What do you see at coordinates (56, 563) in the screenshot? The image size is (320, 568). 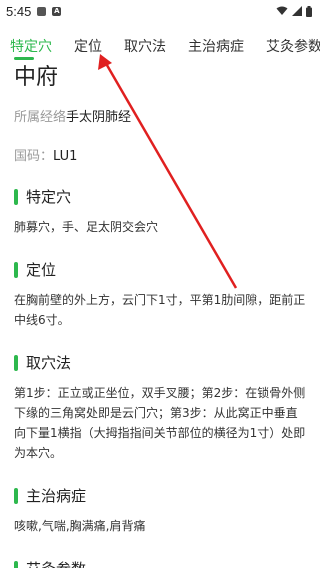 I see `section-title: 艾灸参数` at bounding box center [56, 563].